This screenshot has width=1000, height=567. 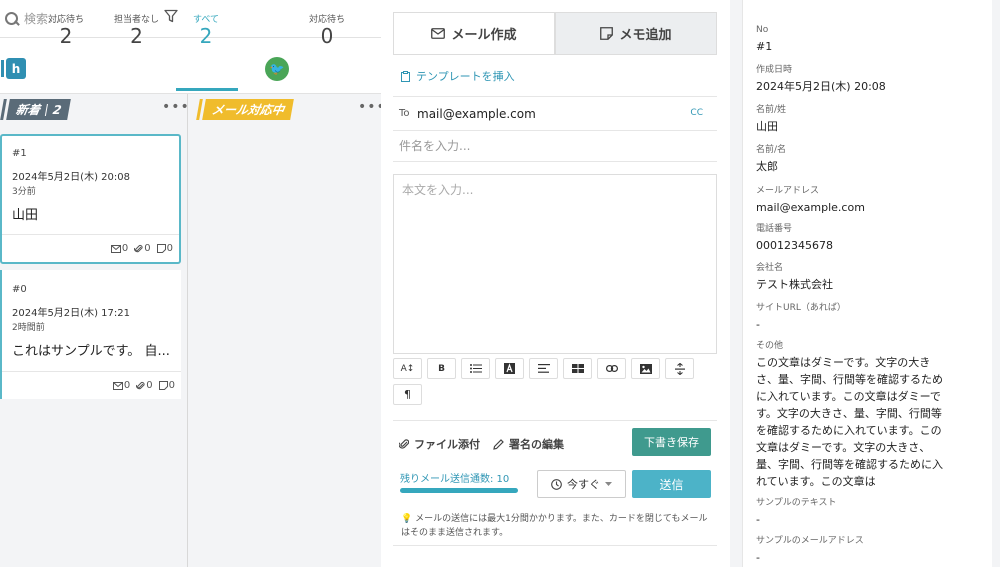 I want to click on insert-template-link: テンプレートを挿入, so click(x=458, y=76).